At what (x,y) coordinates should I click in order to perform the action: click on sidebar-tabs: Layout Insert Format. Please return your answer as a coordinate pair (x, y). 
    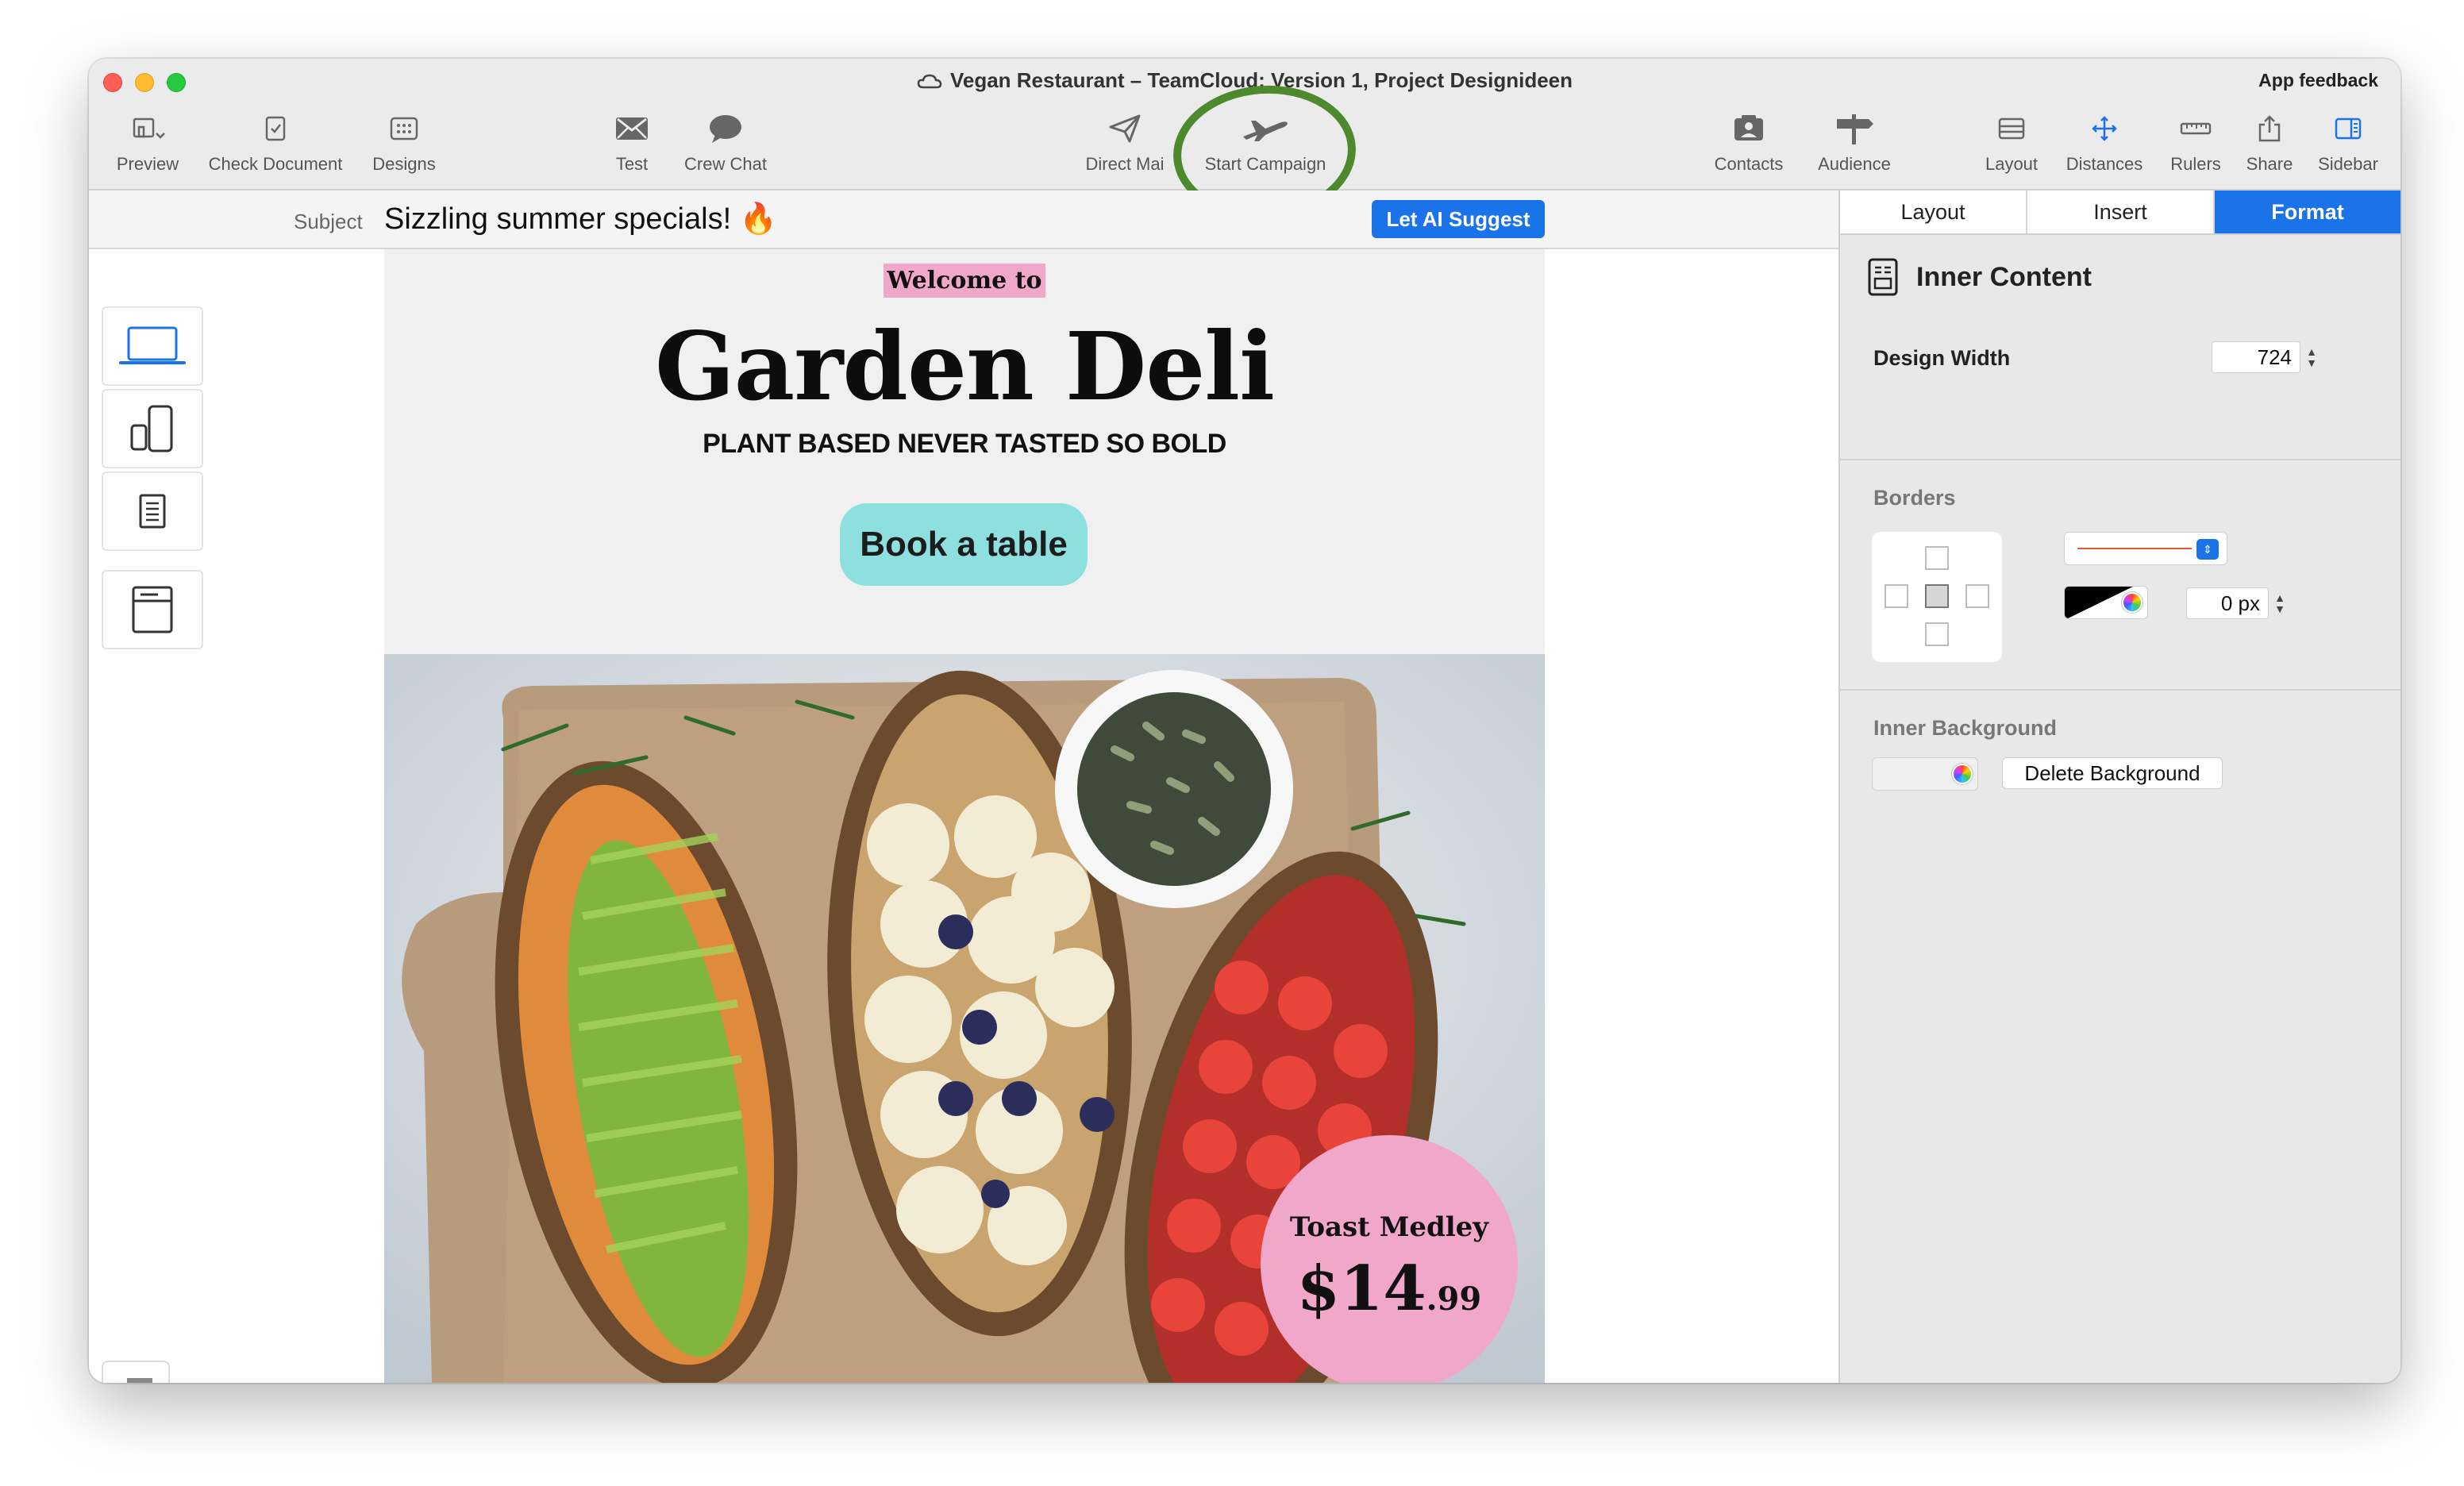
    Looking at the image, I should click on (2120, 213).